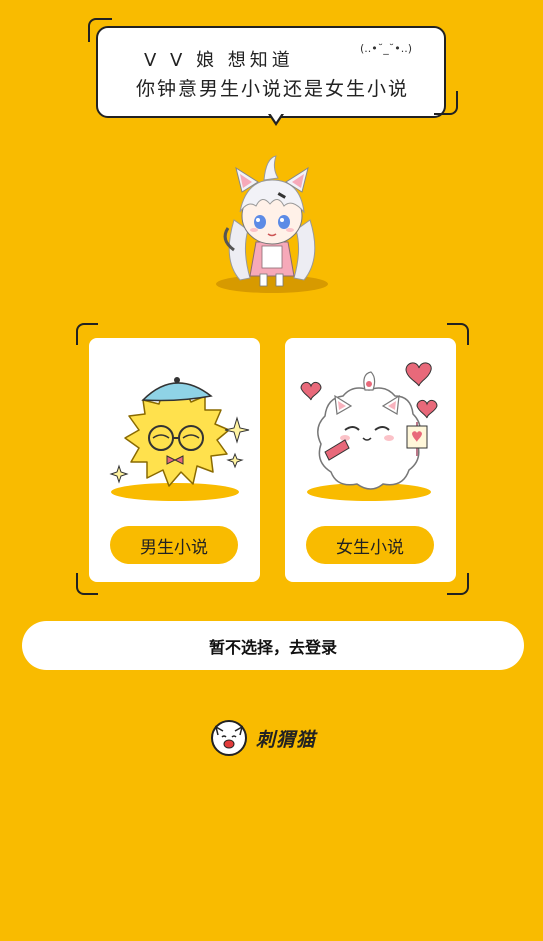  What do you see at coordinates (276, 117) in the screenshot?
I see `bubble-tail-inner` at bounding box center [276, 117].